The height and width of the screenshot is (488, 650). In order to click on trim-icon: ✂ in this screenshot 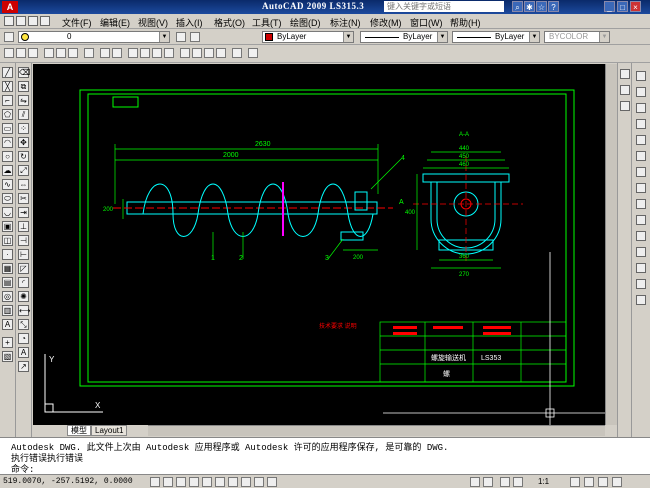, I will do `click(23, 198)`.